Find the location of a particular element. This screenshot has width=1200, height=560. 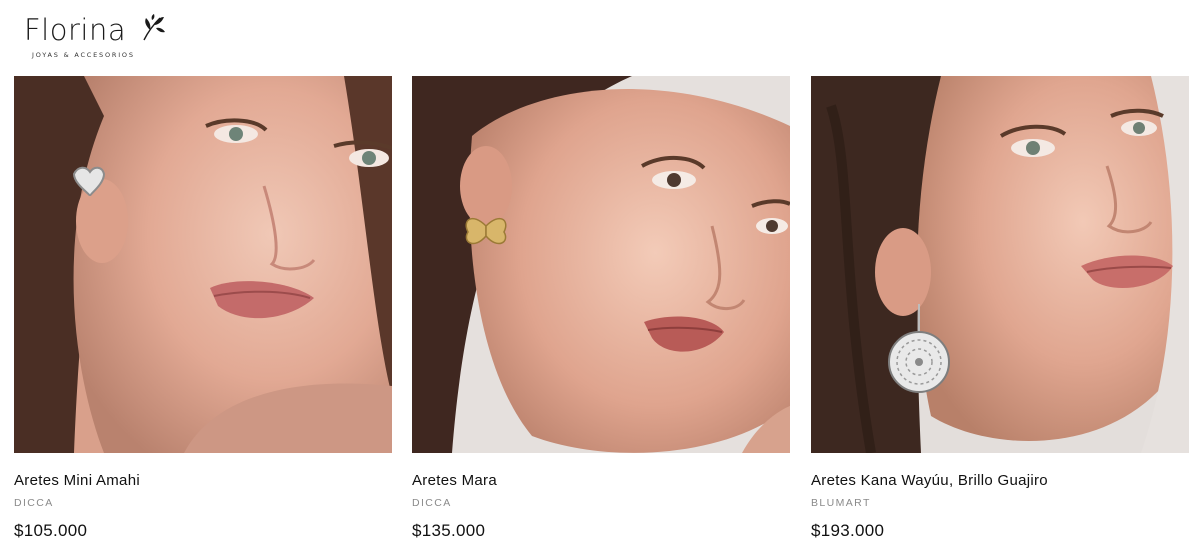

leaf-icon is located at coordinates (154, 27).